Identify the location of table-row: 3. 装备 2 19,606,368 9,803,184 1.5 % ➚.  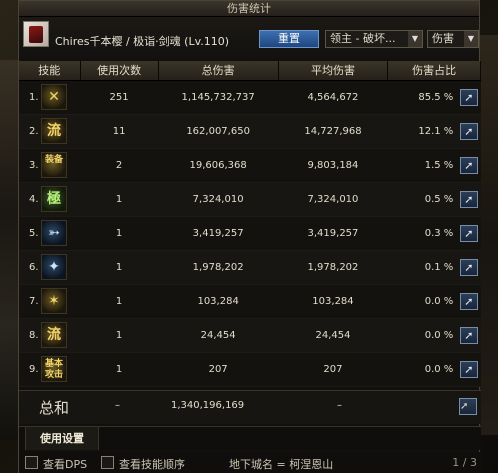
(250, 165).